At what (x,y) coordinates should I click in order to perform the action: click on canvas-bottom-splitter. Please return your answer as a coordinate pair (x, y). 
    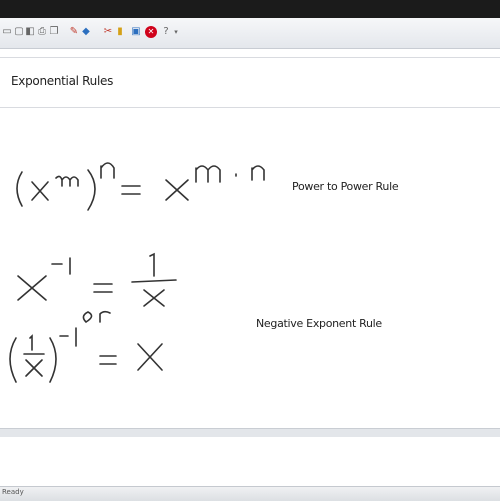
    Looking at the image, I should click on (250, 432).